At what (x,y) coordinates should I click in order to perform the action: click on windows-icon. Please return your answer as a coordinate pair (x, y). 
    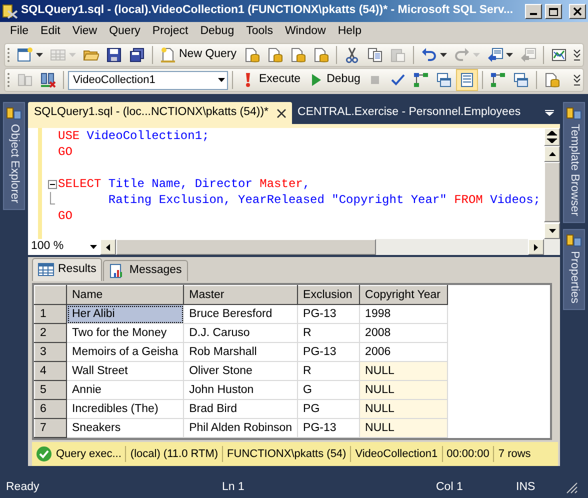
    Looking at the image, I should click on (444, 80).